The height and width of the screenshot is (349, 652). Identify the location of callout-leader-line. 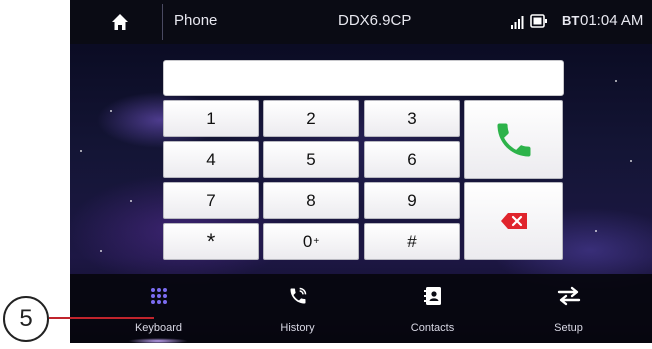
(101, 318).